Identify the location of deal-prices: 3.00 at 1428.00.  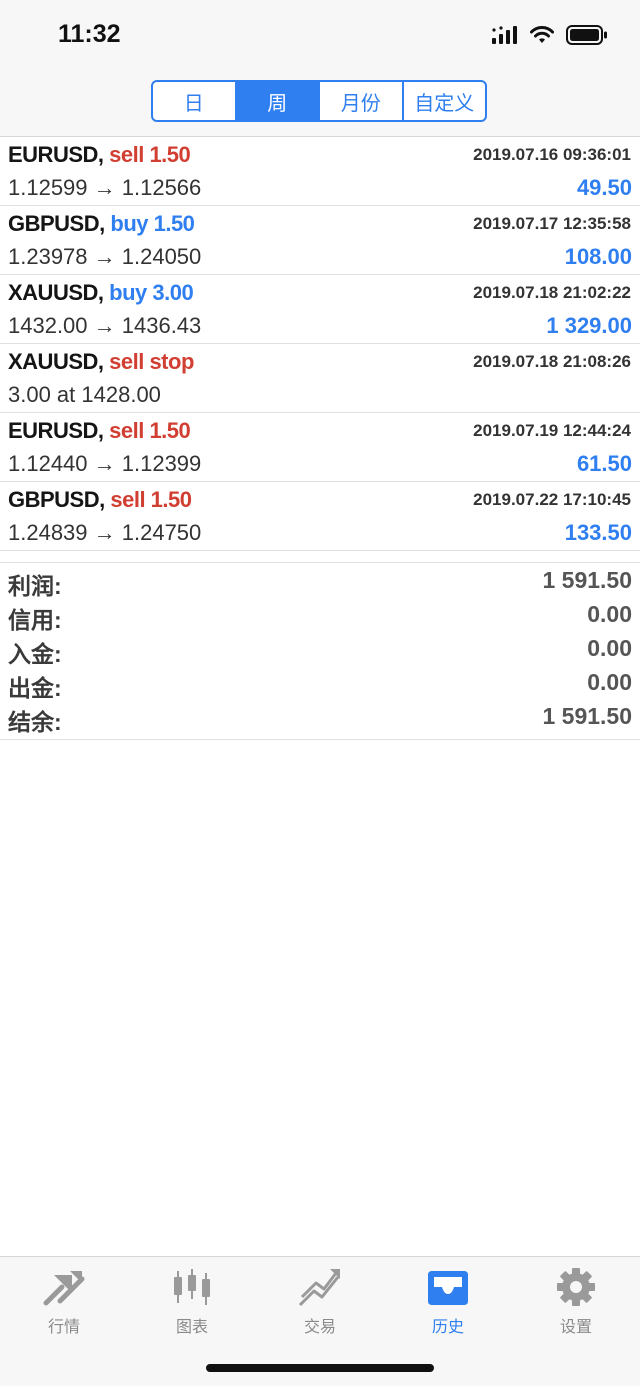
(84, 394).